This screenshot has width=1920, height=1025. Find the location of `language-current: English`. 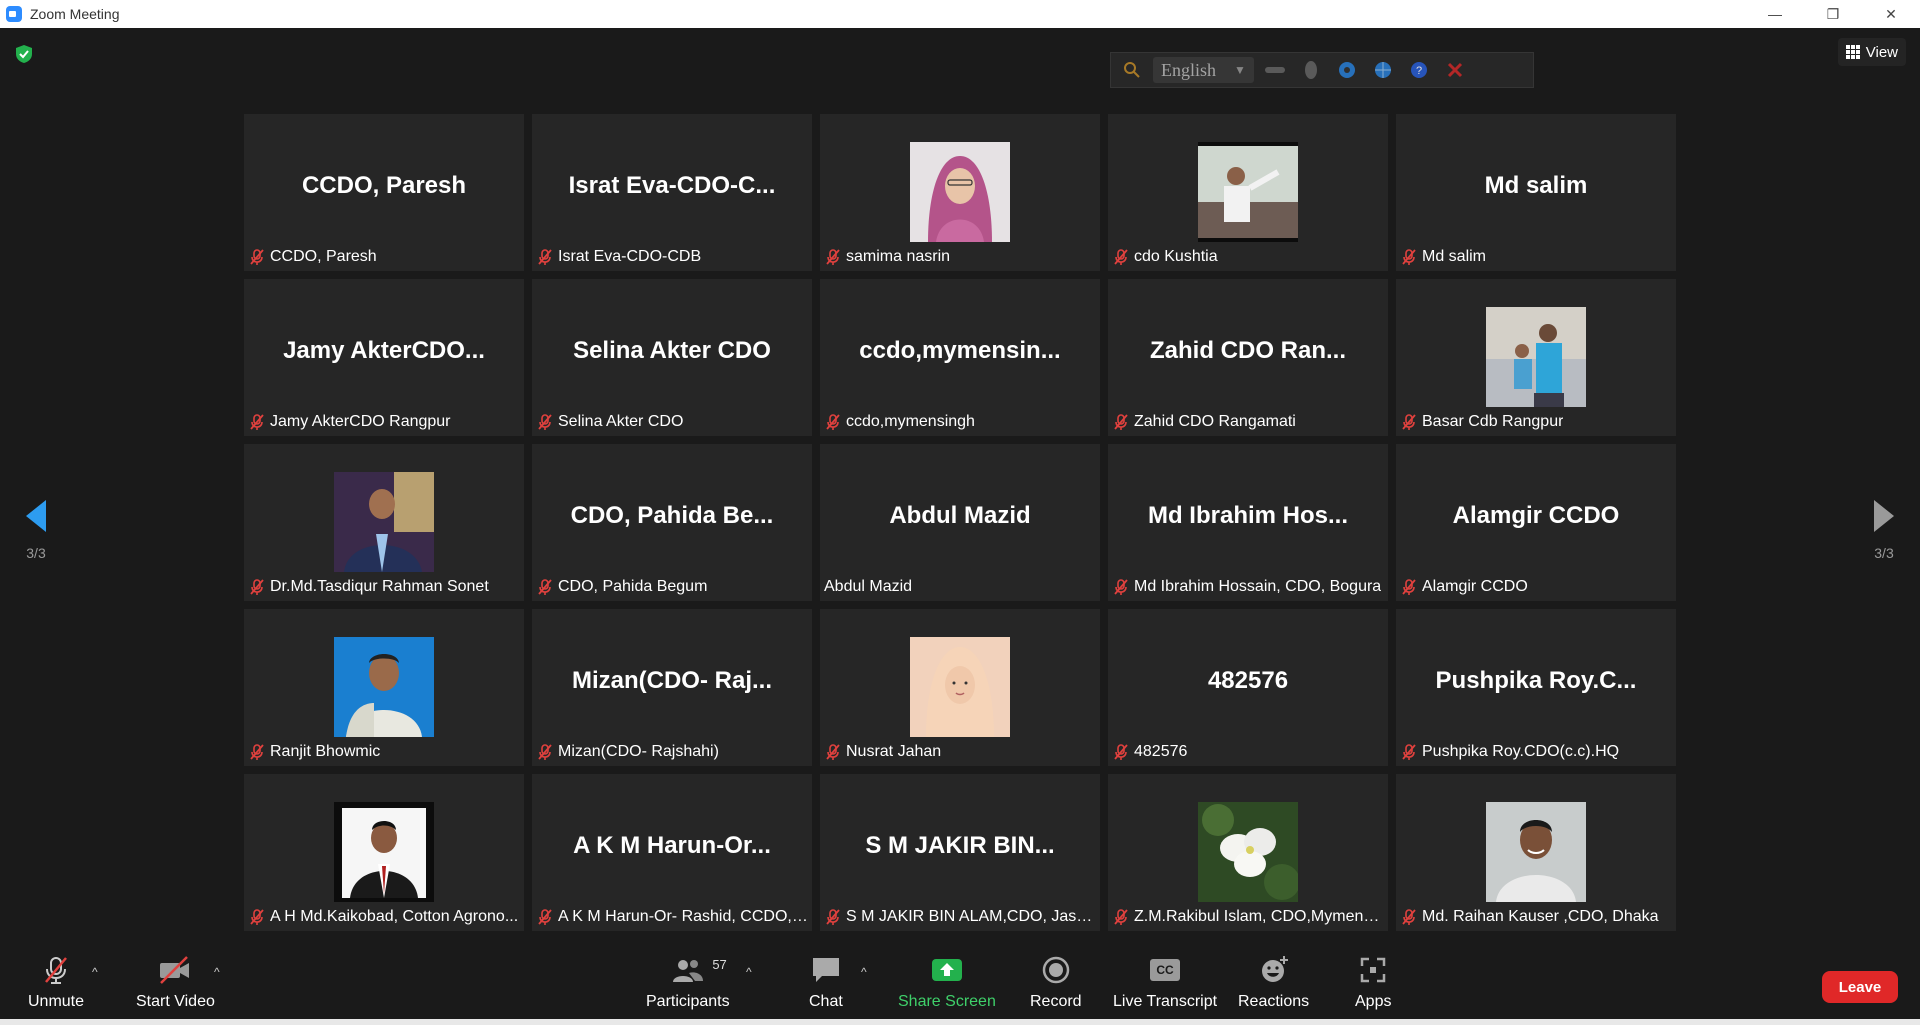

language-current: English is located at coordinates (1189, 69).